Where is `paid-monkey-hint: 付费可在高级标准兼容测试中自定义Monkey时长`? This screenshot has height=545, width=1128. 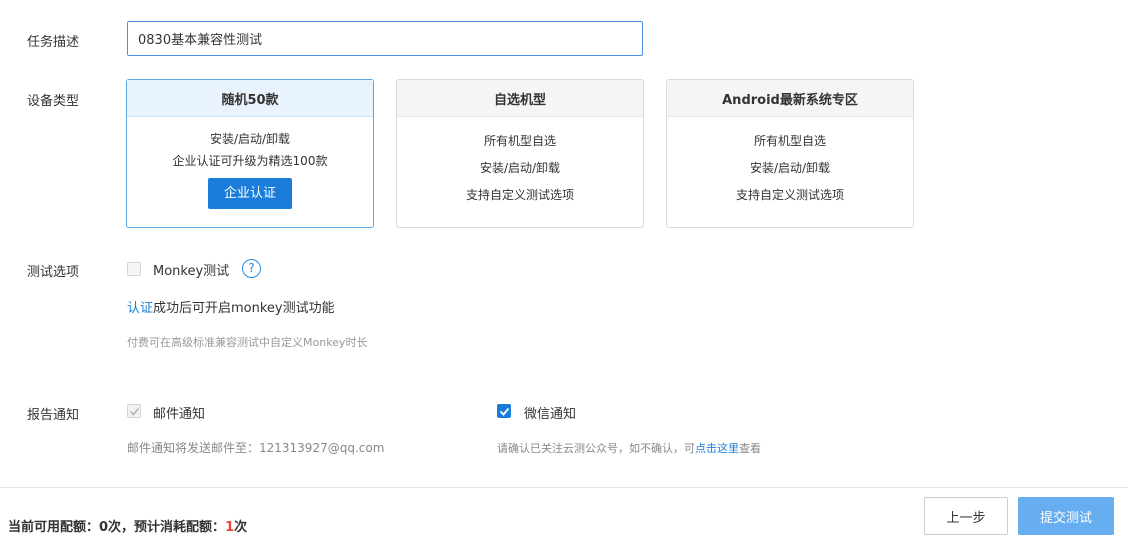 paid-monkey-hint: 付费可在高级标准兼容测试中自定义Monkey时长 is located at coordinates (247, 342).